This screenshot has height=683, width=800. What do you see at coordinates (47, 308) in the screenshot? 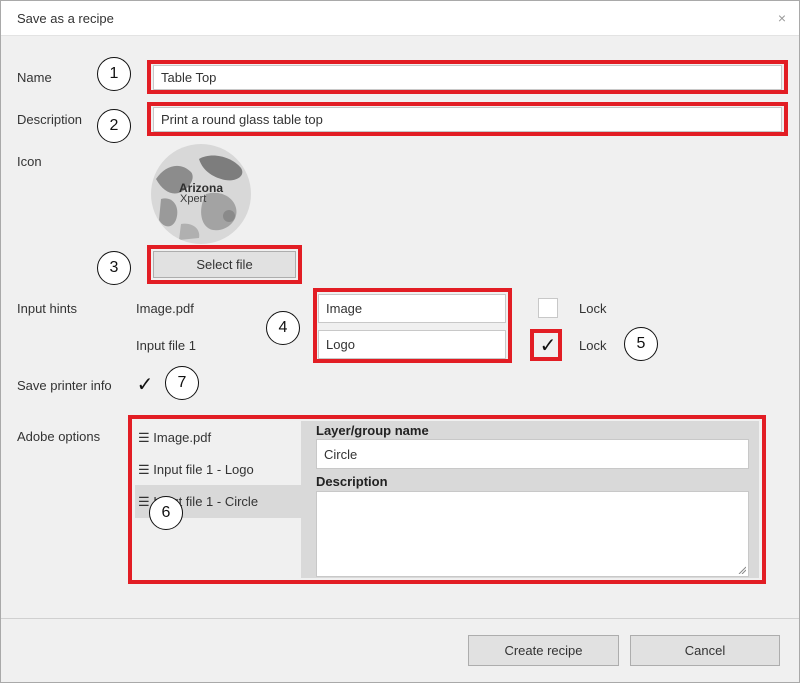
I see `input-hints-label: Input hints` at bounding box center [47, 308].